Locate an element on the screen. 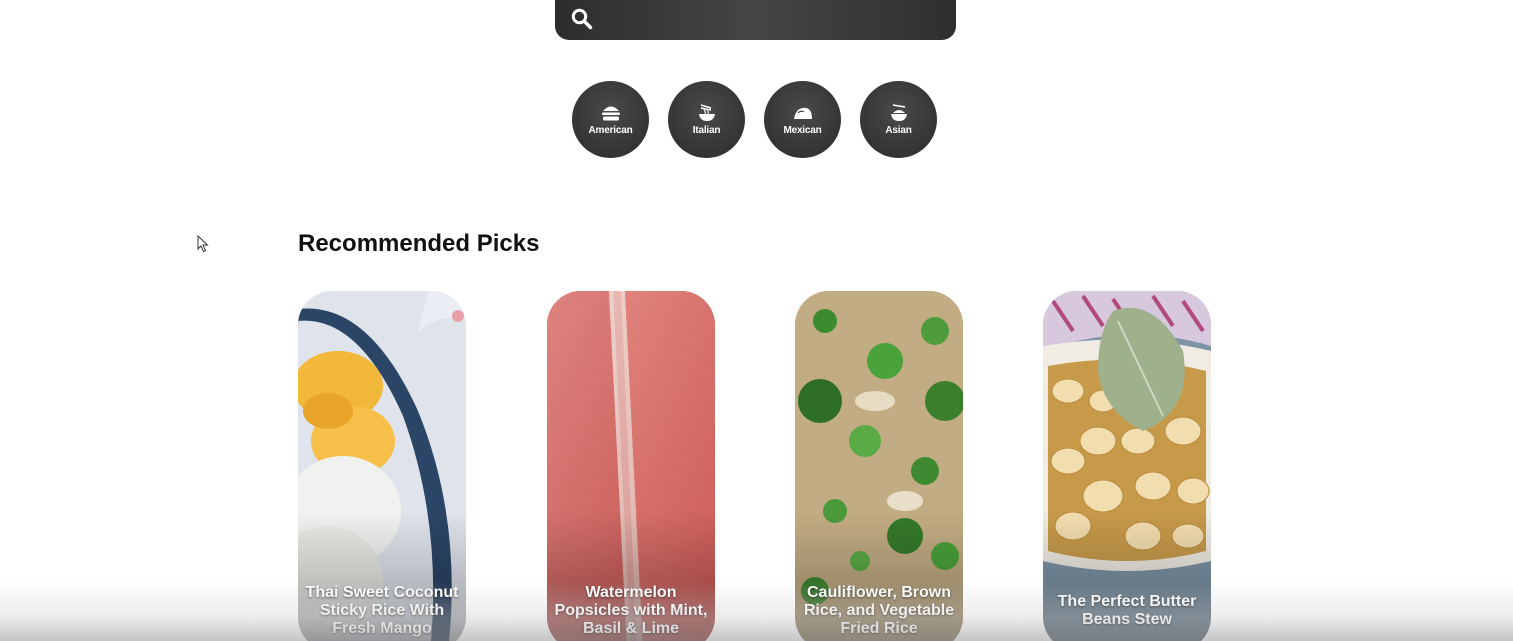  cuisine-asian-button: Asian is located at coordinates (898, 119).